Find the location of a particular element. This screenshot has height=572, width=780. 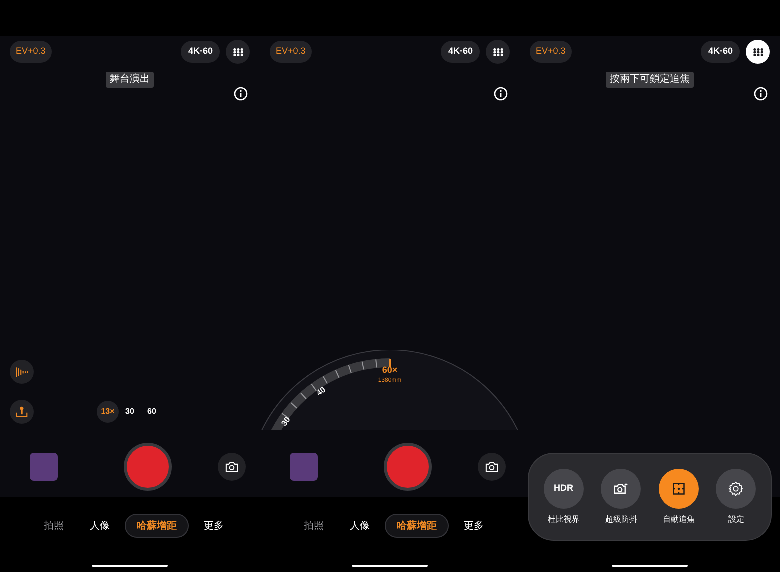

zoom-option: 30 is located at coordinates (130, 412).